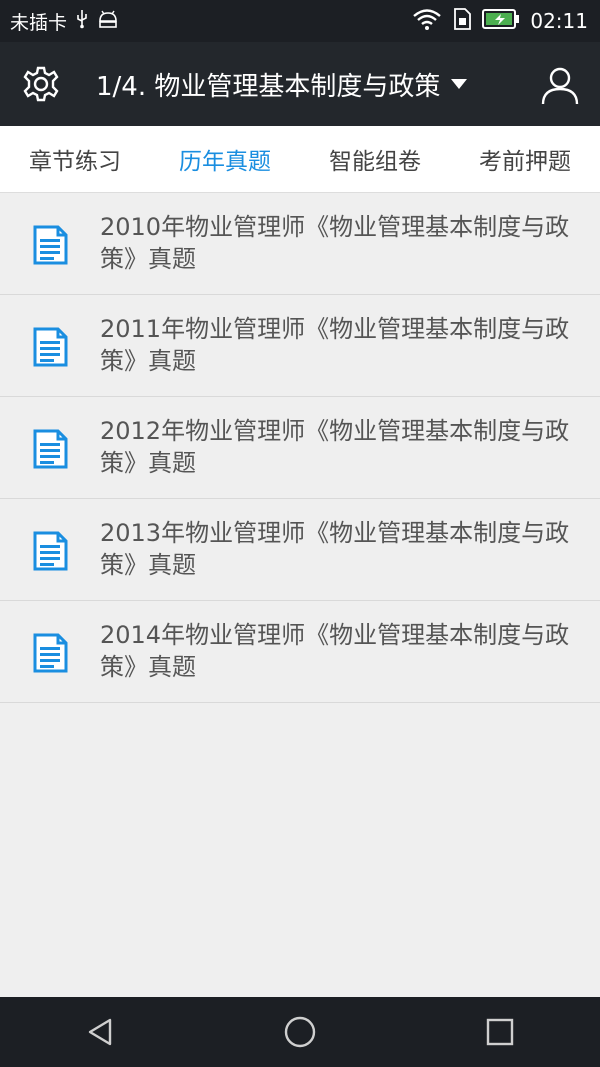  I want to click on status-left: 未插卡, so click(64, 21).